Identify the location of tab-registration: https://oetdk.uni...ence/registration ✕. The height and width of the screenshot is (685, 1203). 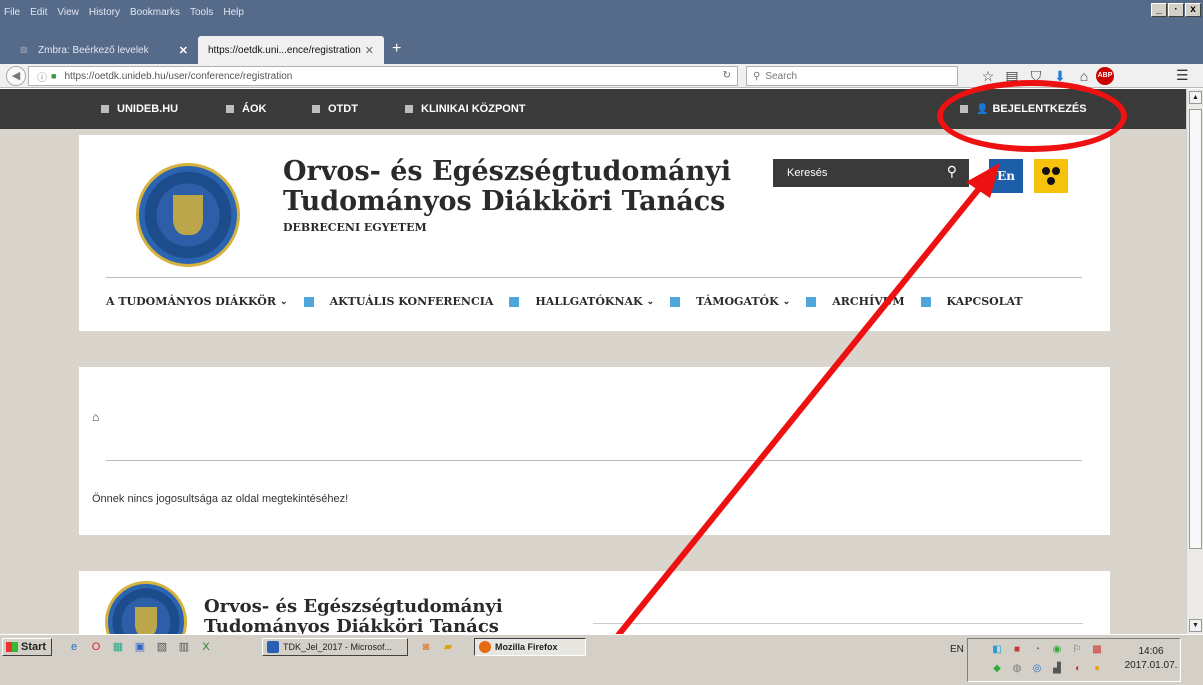
(291, 50).